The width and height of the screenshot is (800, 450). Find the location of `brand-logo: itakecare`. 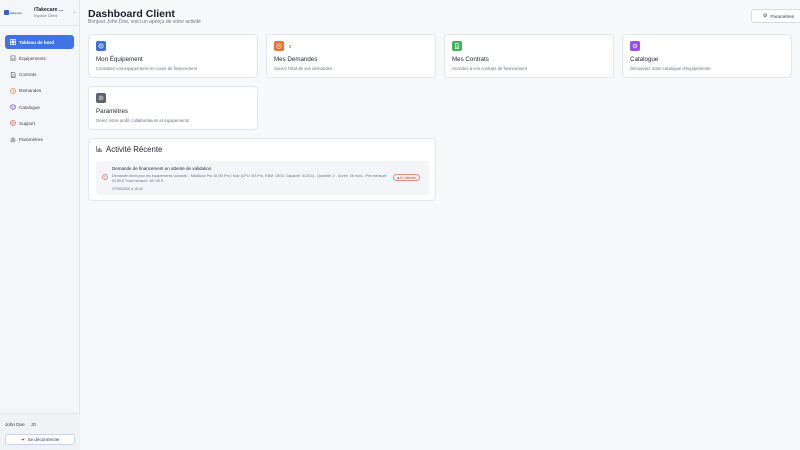

brand-logo: itakecare is located at coordinates (14, 13).